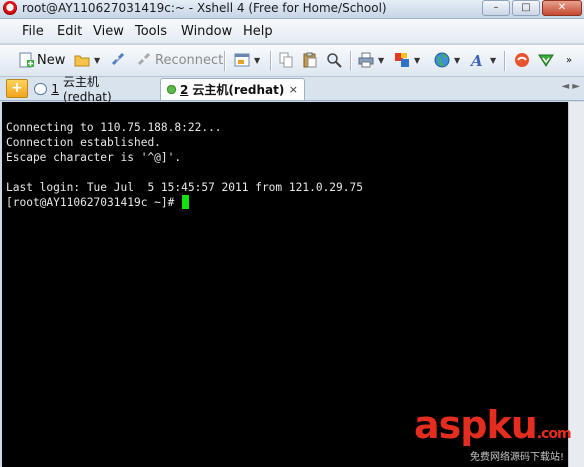  What do you see at coordinates (258, 31) in the screenshot?
I see `menu-help: Help` at bounding box center [258, 31].